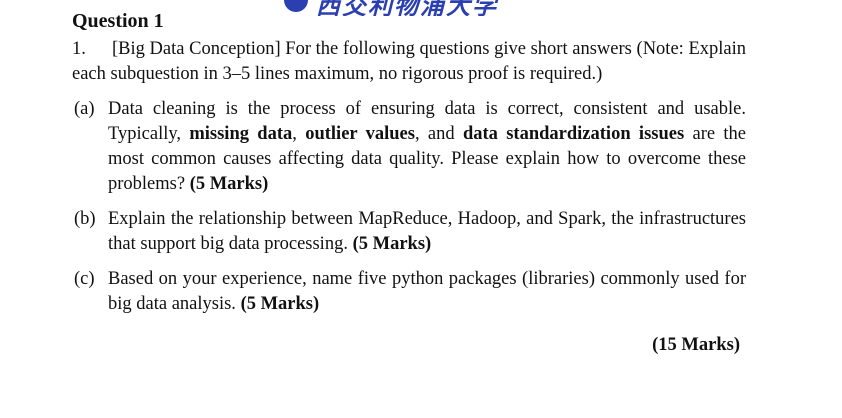 The width and height of the screenshot is (842, 418). I want to click on subquestion-label: (c), so click(84, 279).